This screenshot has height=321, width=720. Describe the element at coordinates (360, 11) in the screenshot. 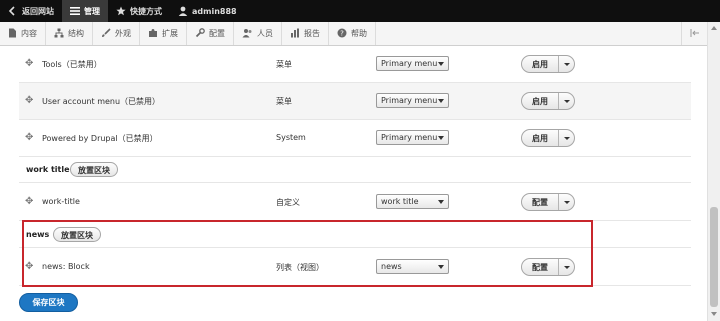

I see `admin-toolbar: 返回网站 管理 快捷方式 admin888` at that location.